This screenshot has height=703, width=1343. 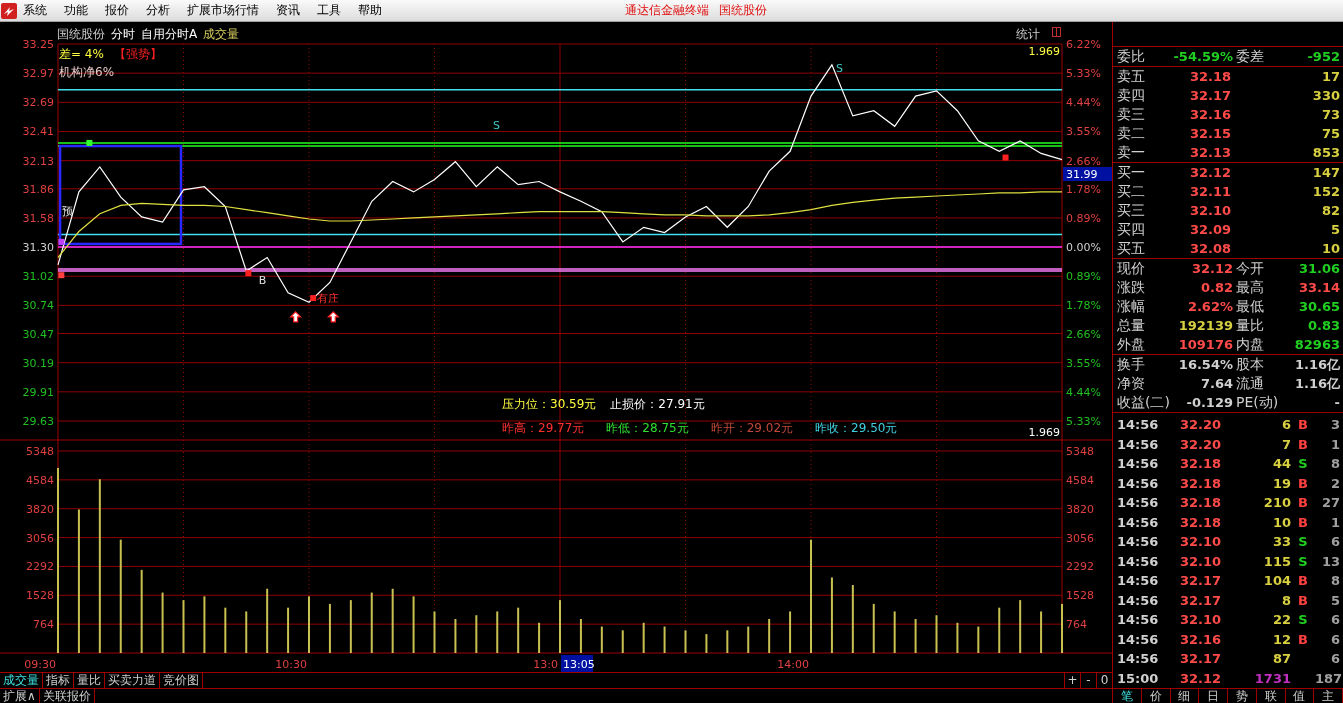 What do you see at coordinates (1083, 189) in the screenshot?
I see `percent-axis-label: 1.78%` at bounding box center [1083, 189].